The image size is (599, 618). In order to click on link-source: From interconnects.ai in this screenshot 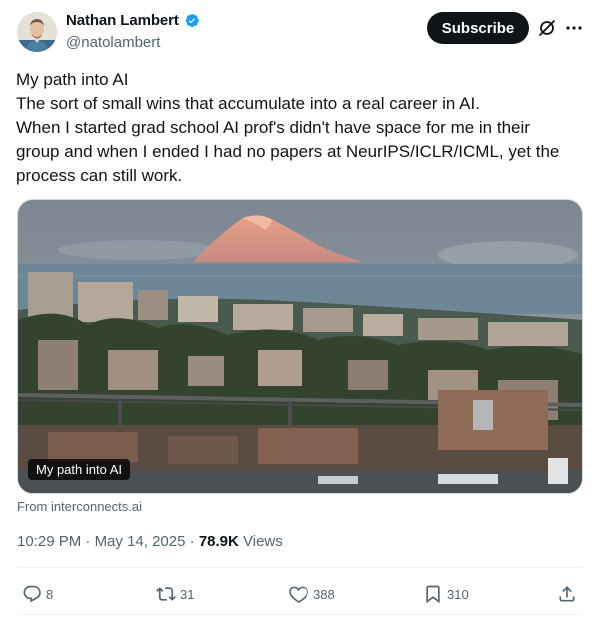, I will do `click(79, 506)`.